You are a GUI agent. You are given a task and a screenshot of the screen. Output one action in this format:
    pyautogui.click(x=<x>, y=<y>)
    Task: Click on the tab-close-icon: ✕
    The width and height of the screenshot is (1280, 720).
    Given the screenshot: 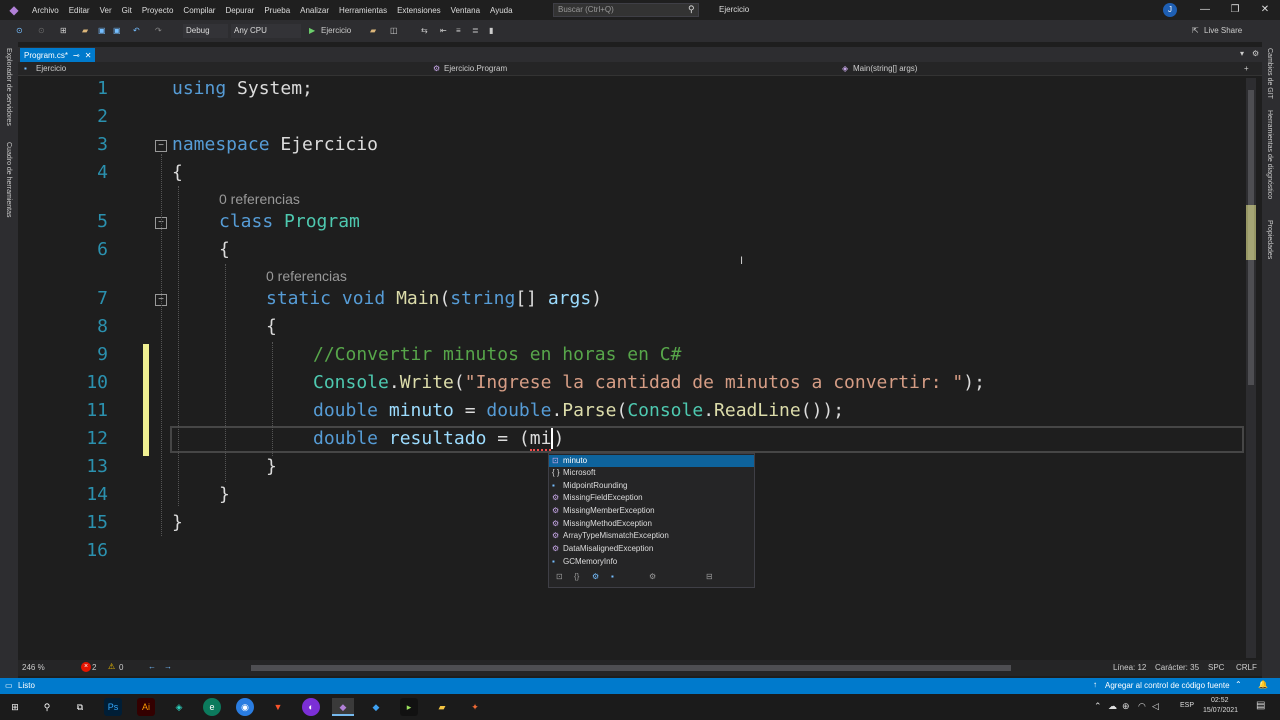 What is the action you would take?
    pyautogui.click(x=88, y=55)
    